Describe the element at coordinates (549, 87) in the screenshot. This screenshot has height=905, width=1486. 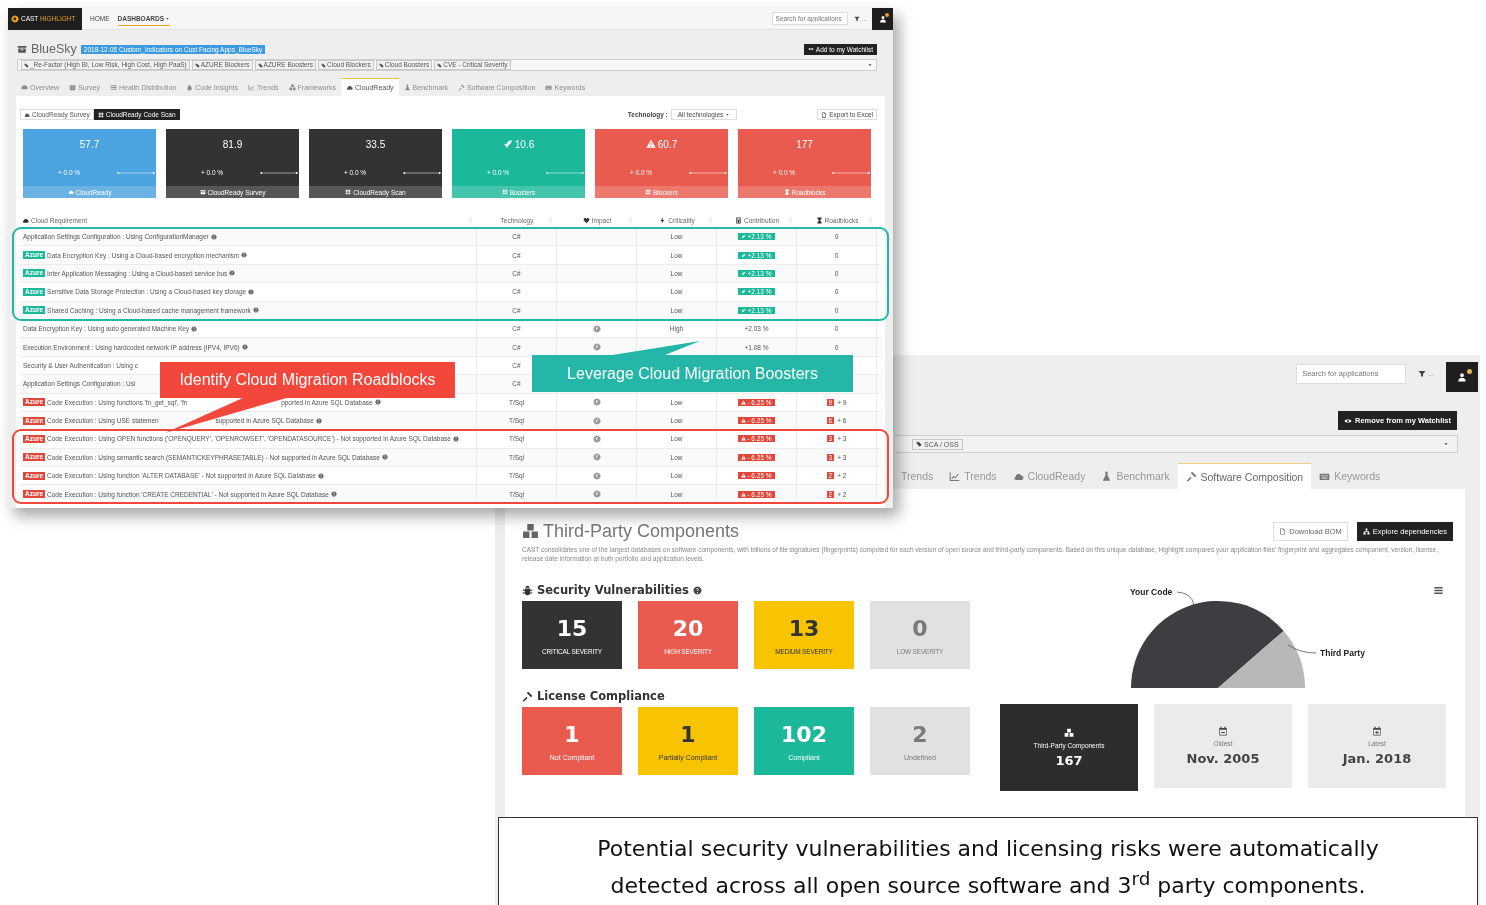
I see `keyboard-icon` at that location.